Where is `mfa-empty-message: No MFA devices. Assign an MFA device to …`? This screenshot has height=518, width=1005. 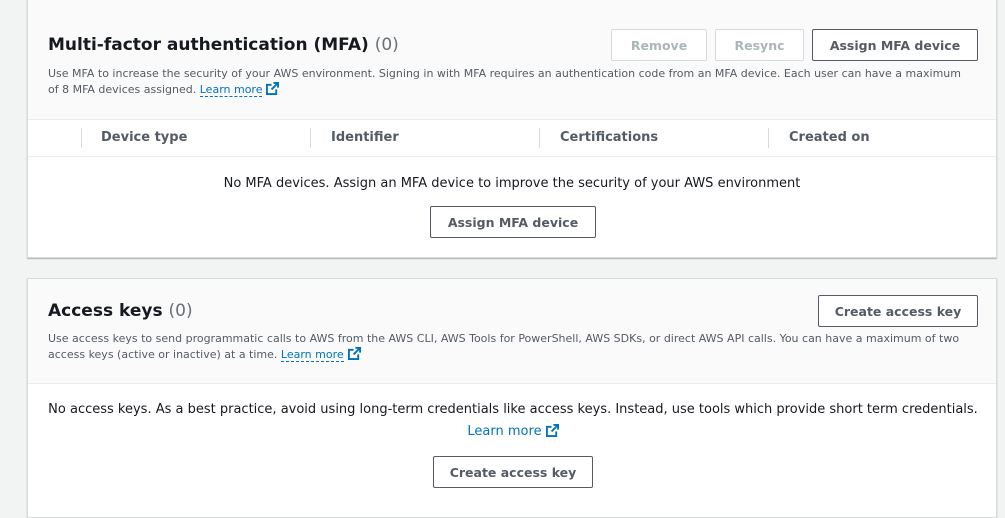 mfa-empty-message: No MFA devices. Assign an MFA device to … is located at coordinates (512, 183).